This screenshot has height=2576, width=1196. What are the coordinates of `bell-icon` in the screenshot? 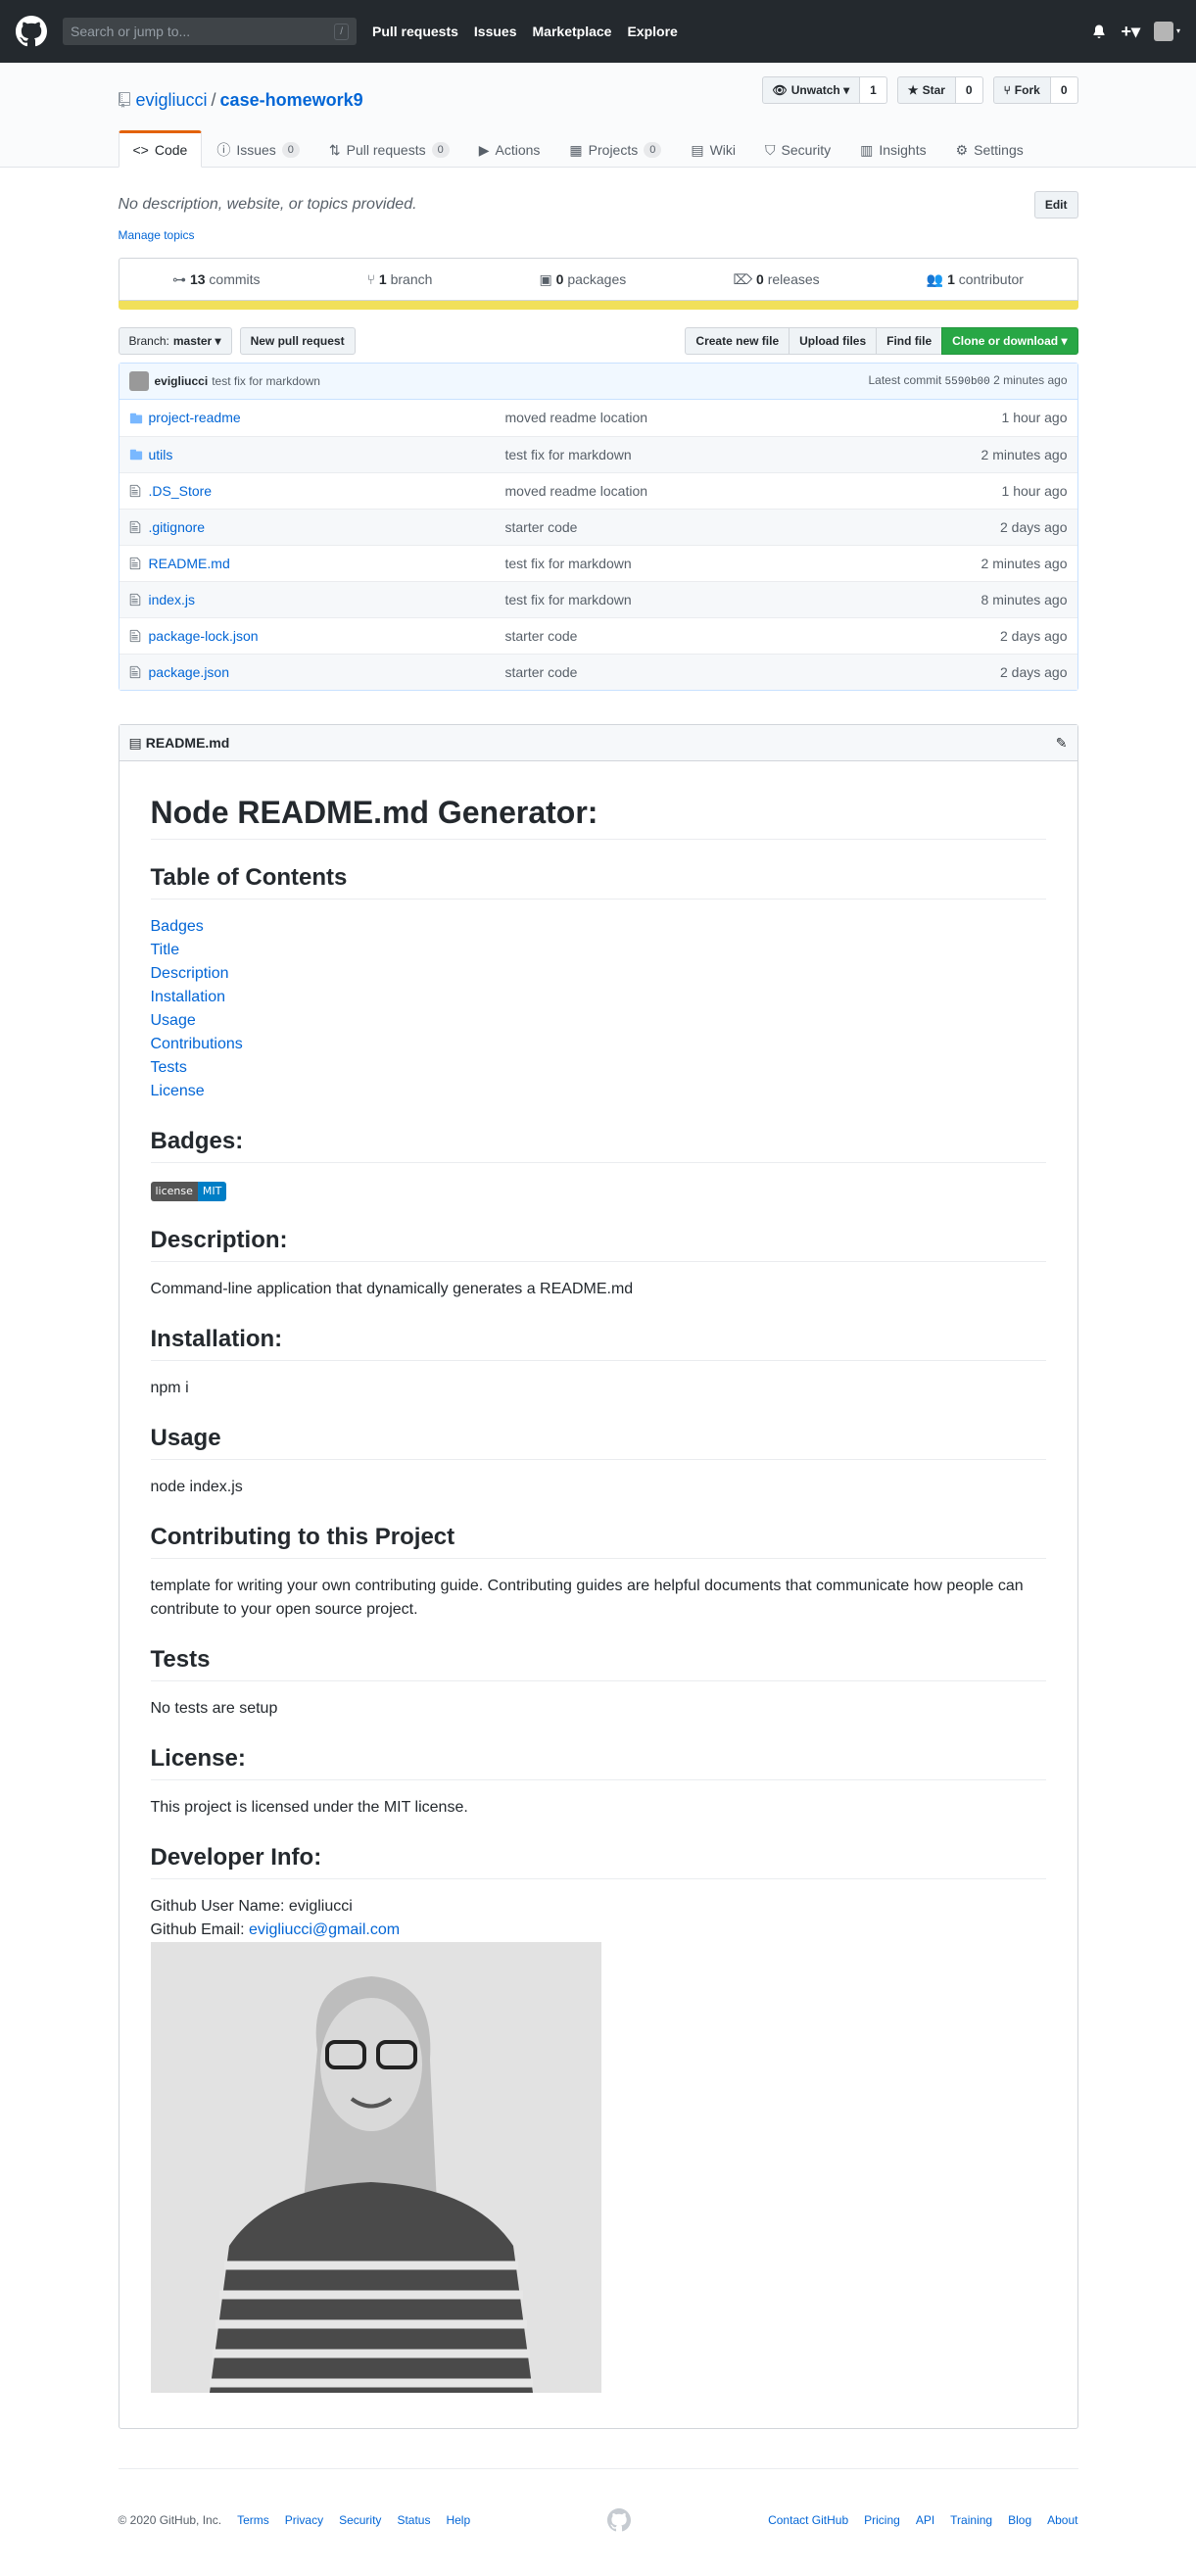 It's located at (1099, 31).